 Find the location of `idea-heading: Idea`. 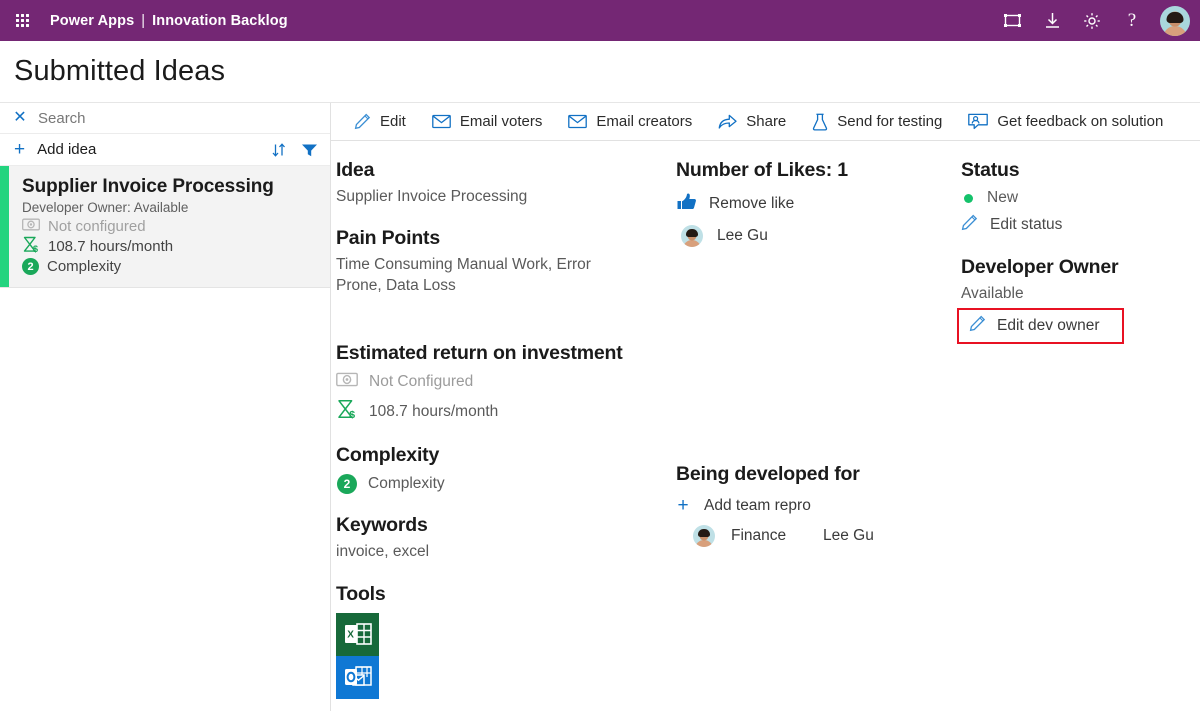

idea-heading: Idea is located at coordinates (355, 170).